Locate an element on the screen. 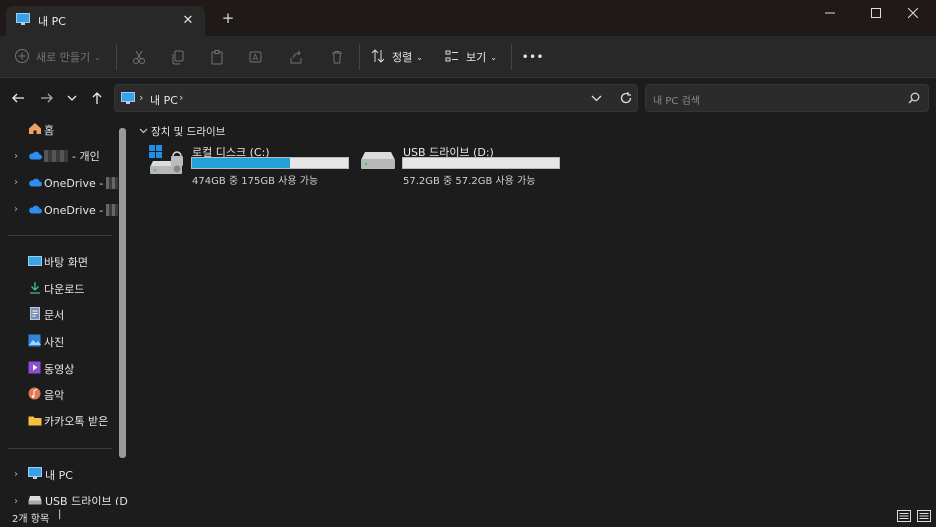 This screenshot has width=936, height=527. cut-button is located at coordinates (139, 57).